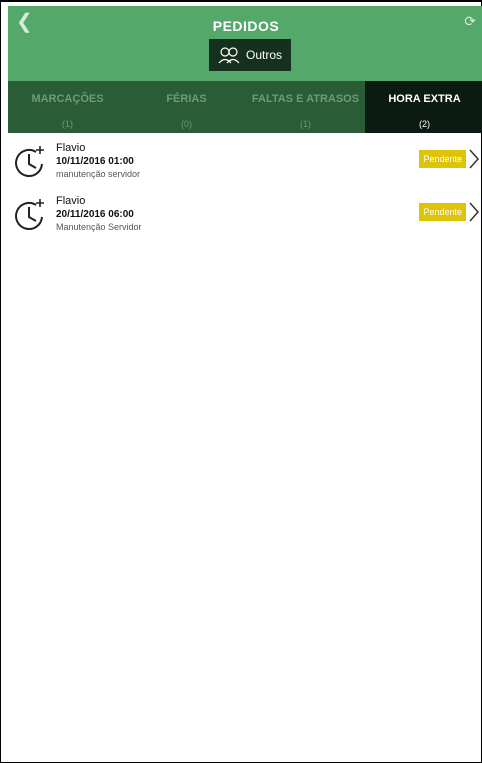 Image resolution: width=482 pixels, height=763 pixels. Describe the element at coordinates (246, 26) in the screenshot. I see `page-title: PEDIDOS` at that location.